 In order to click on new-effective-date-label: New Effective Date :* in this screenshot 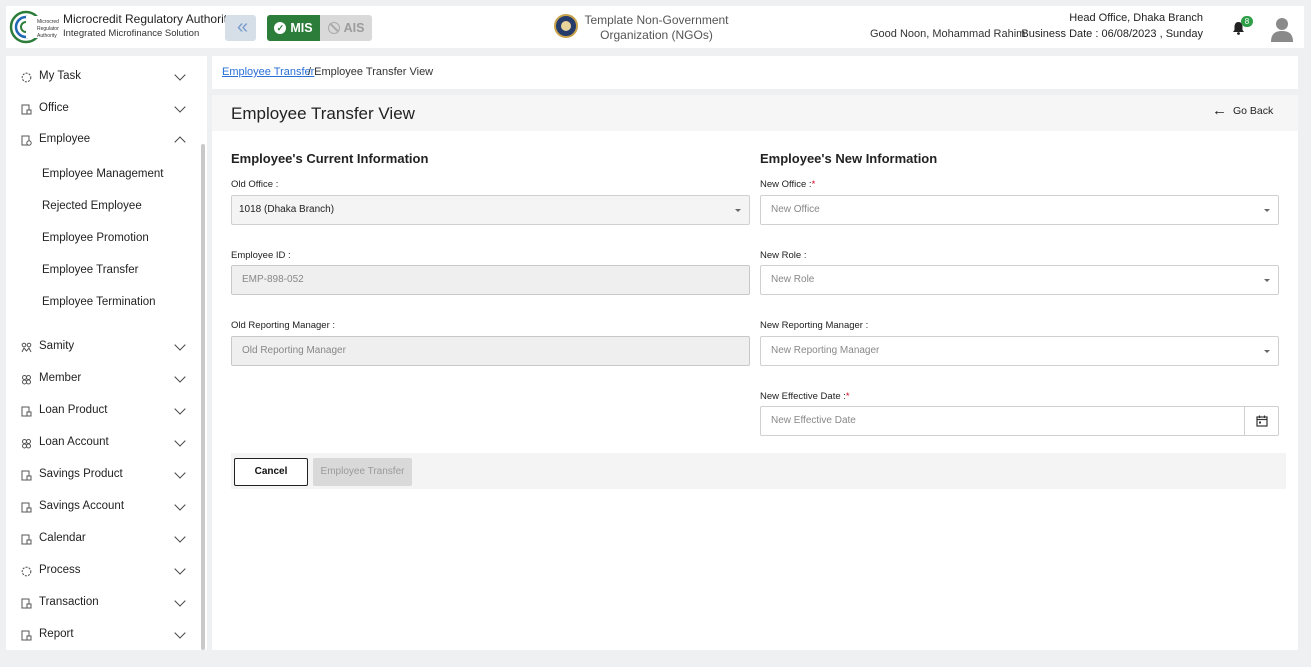, I will do `click(805, 396)`.